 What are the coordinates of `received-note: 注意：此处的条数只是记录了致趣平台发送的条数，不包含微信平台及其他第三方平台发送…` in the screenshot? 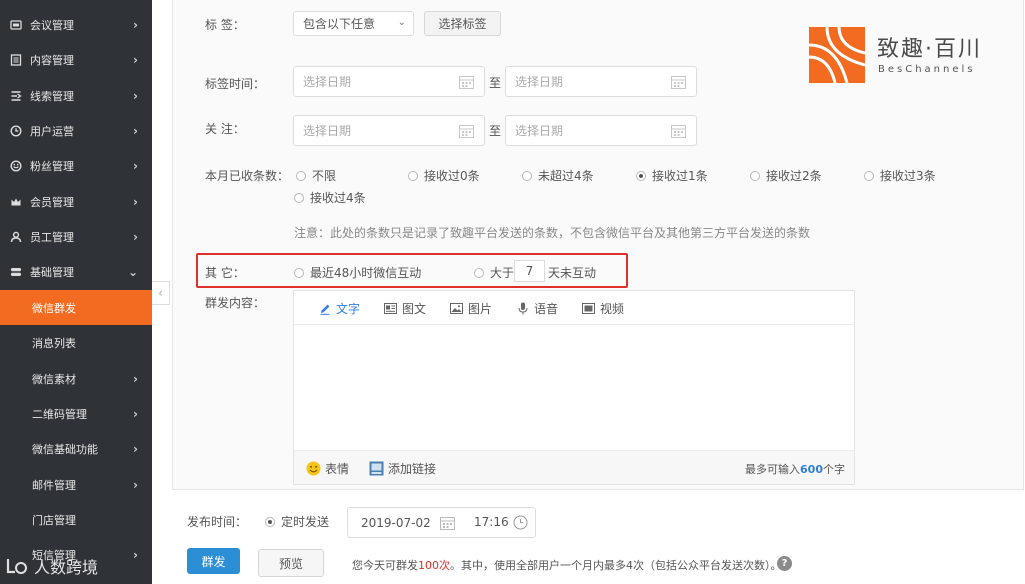 It's located at (552, 233).